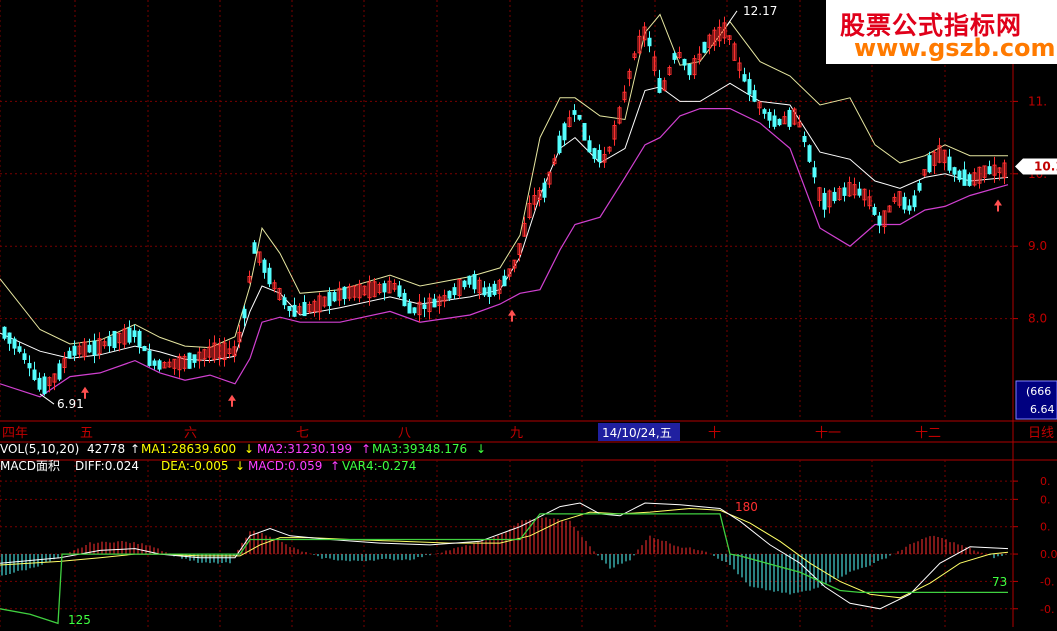  I want to click on x-axis-label: 八, so click(404, 433).